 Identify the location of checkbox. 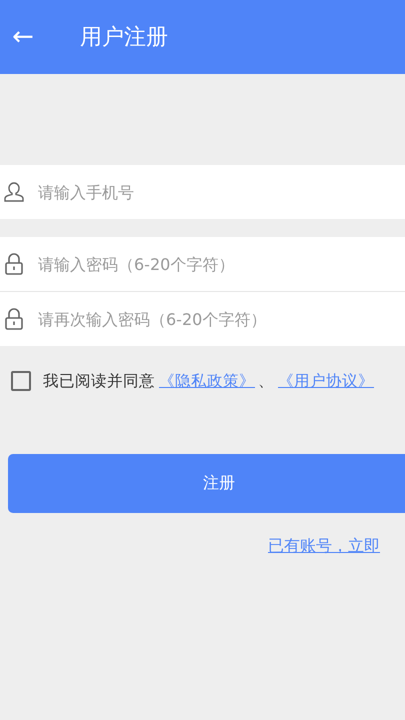
(21, 381).